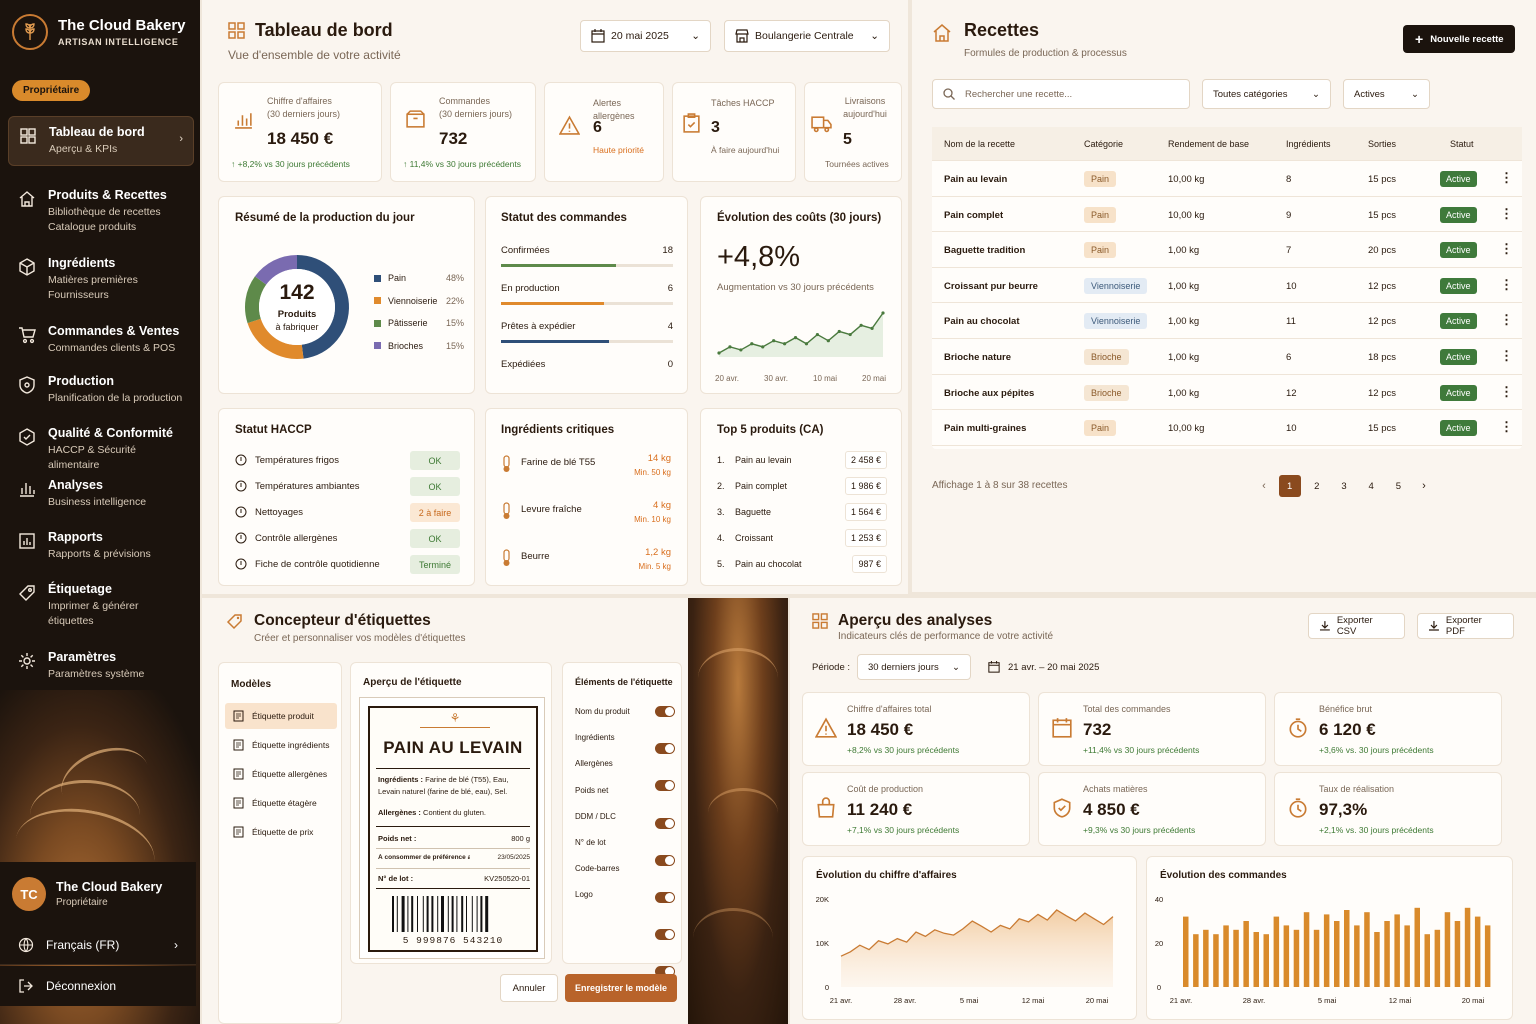  Describe the element at coordinates (101, 666) in the screenshot. I see `sidebar-item-gear: Paramètres Paramètres système` at that location.